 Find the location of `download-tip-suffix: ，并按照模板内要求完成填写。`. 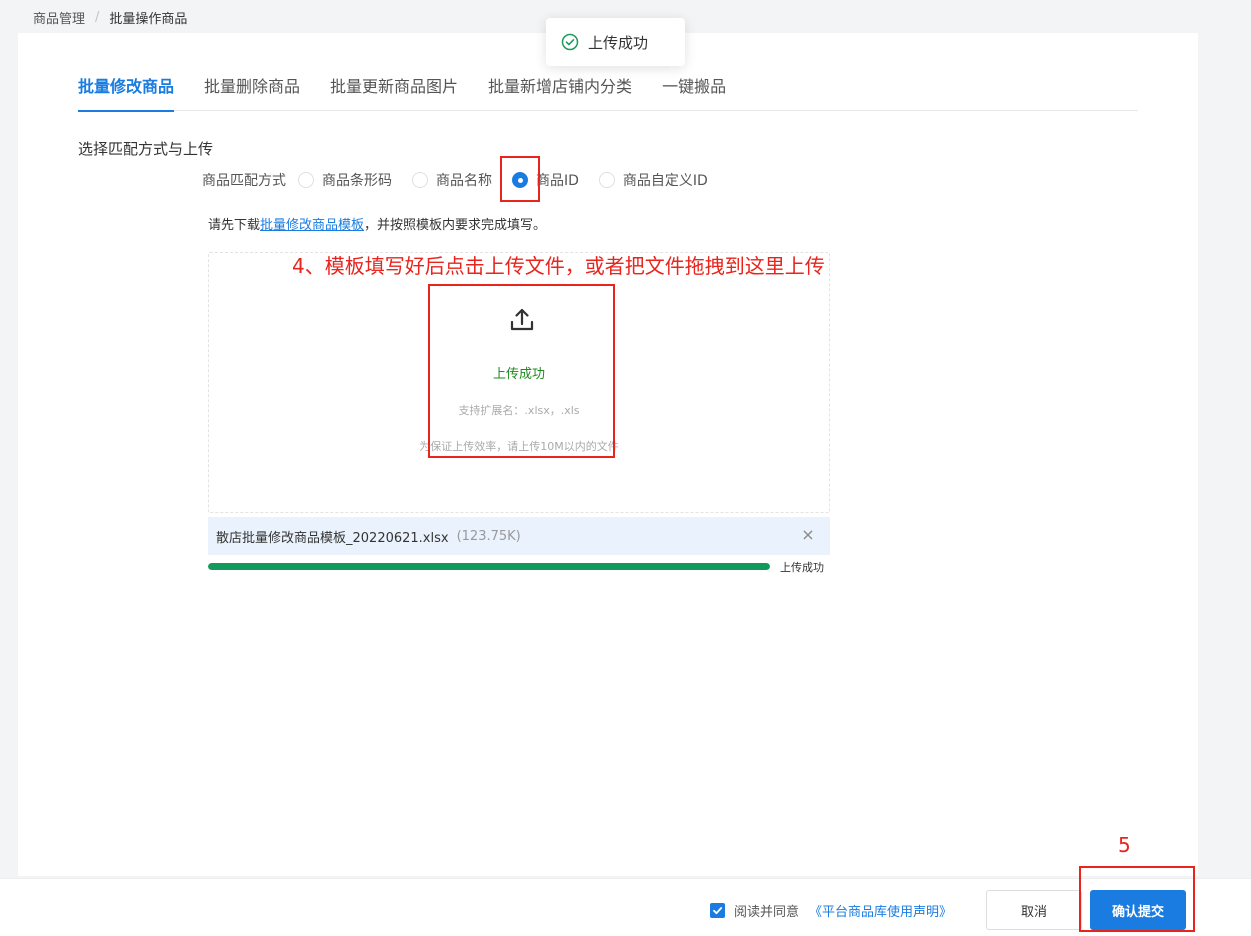

download-tip-suffix: ，并按照模板内要求完成填写。 is located at coordinates (455, 225).